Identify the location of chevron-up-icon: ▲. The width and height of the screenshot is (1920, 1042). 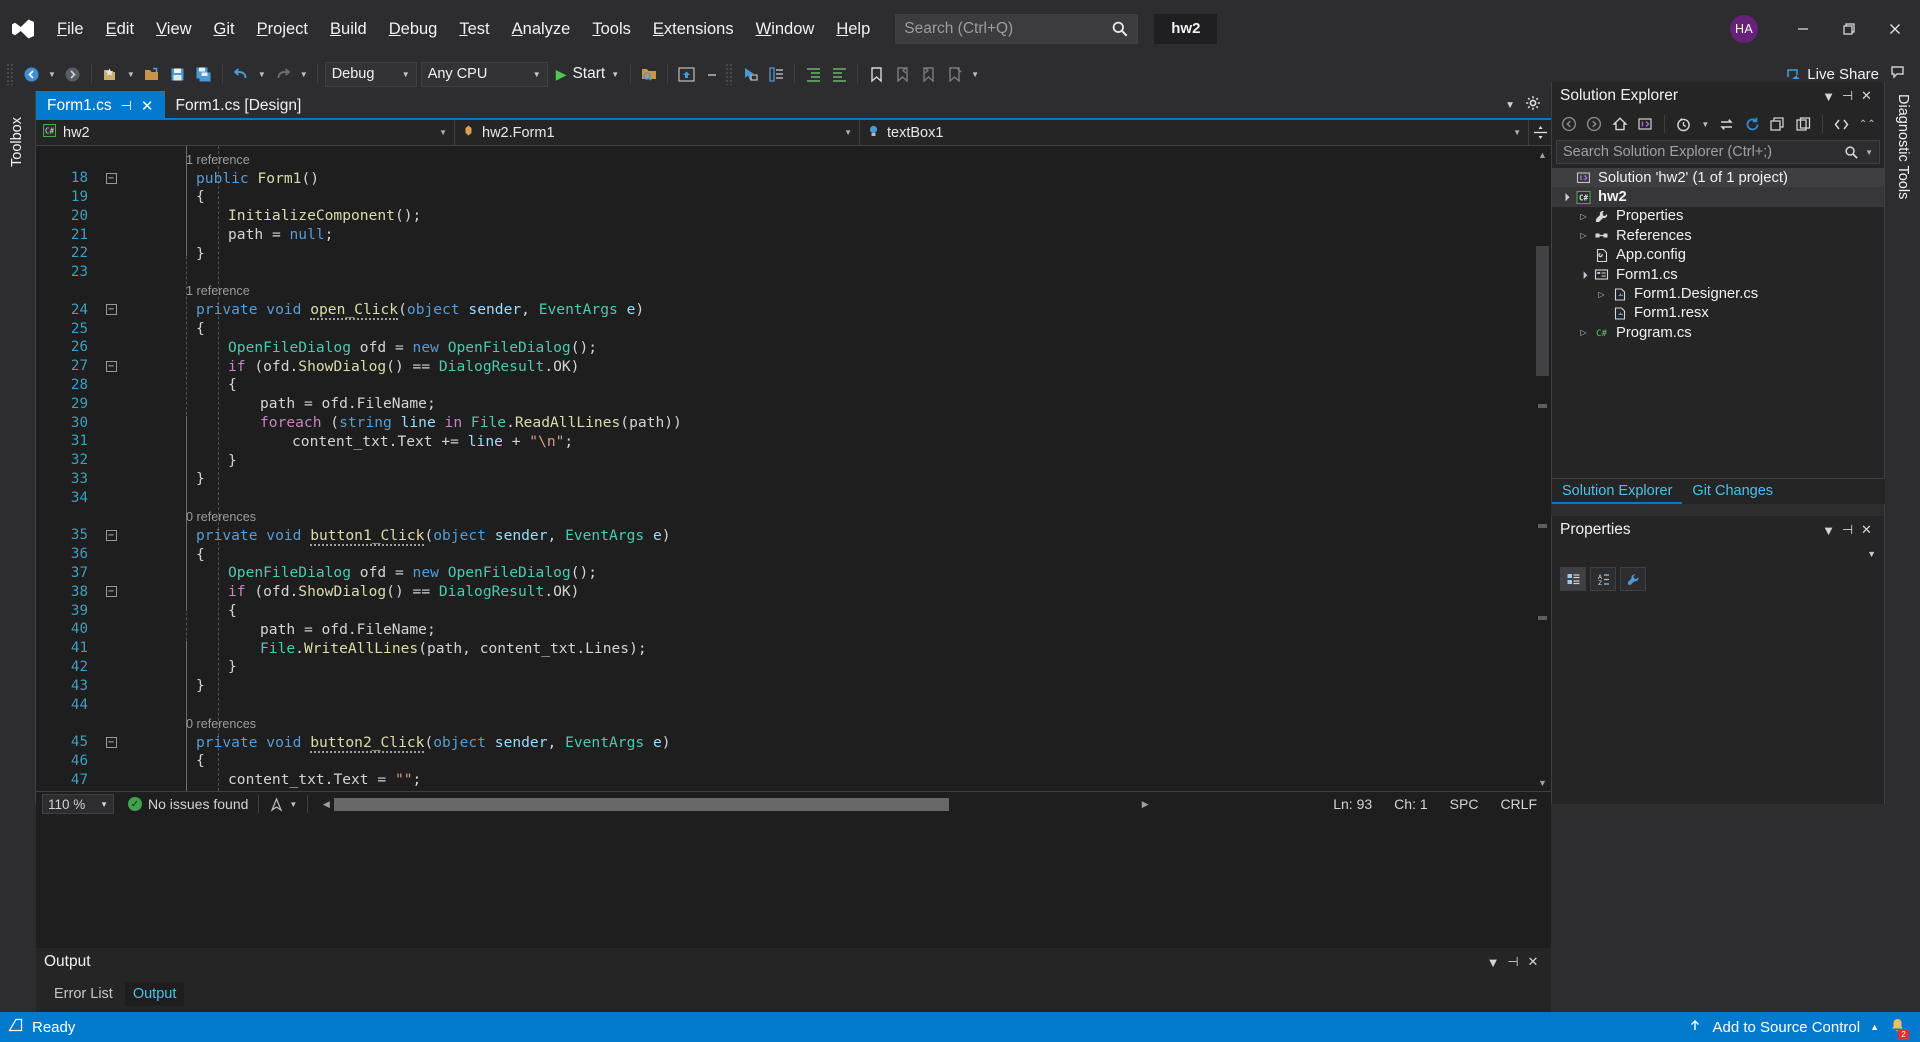
(1874, 1027).